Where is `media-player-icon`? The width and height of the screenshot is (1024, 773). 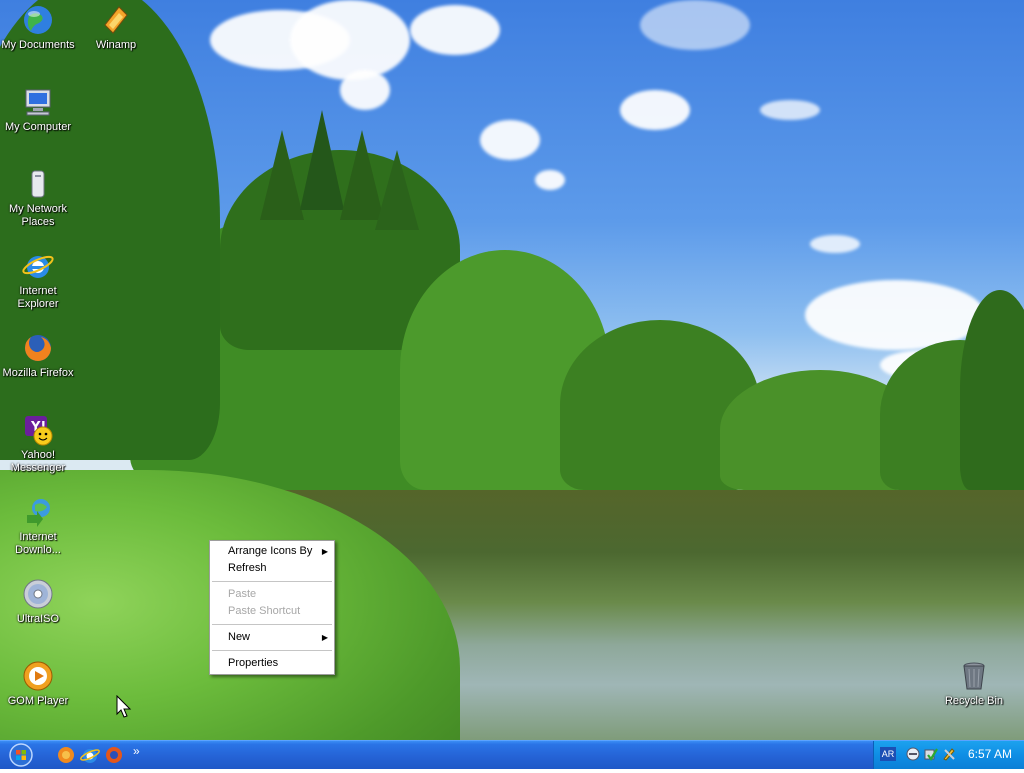 media-player-icon is located at coordinates (114, 755).